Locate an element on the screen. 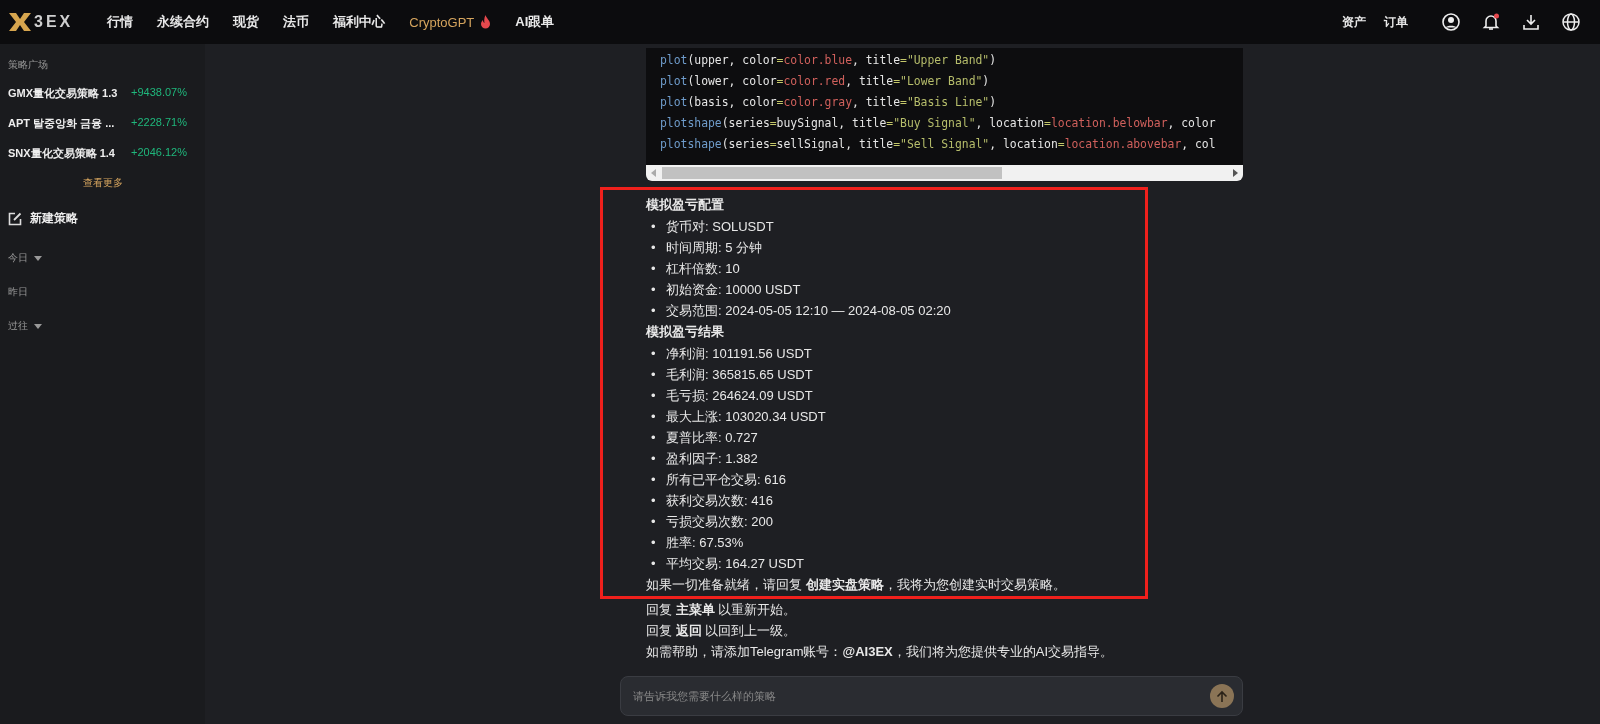  result-item: 时间周期: 5 分钟 is located at coordinates (714, 247).